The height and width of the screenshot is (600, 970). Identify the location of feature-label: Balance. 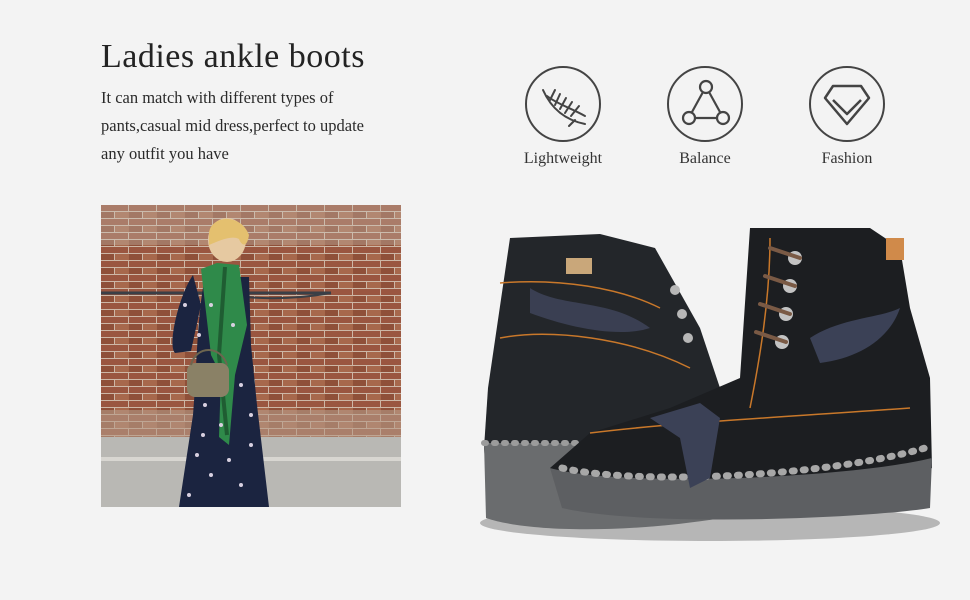
(705, 158).